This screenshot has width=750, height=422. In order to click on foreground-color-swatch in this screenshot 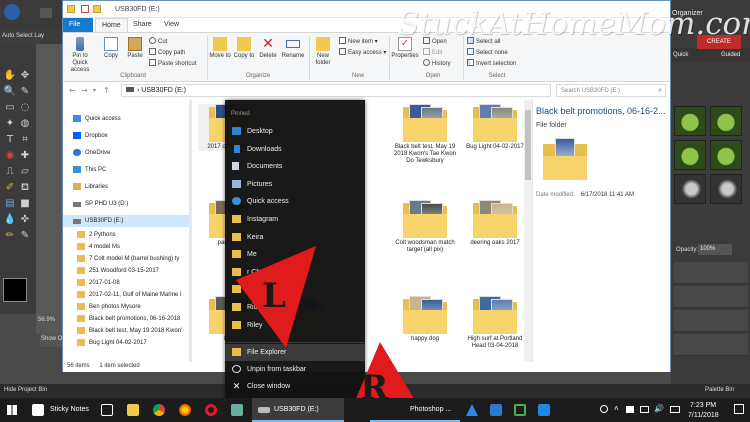, I will do `click(15, 290)`.